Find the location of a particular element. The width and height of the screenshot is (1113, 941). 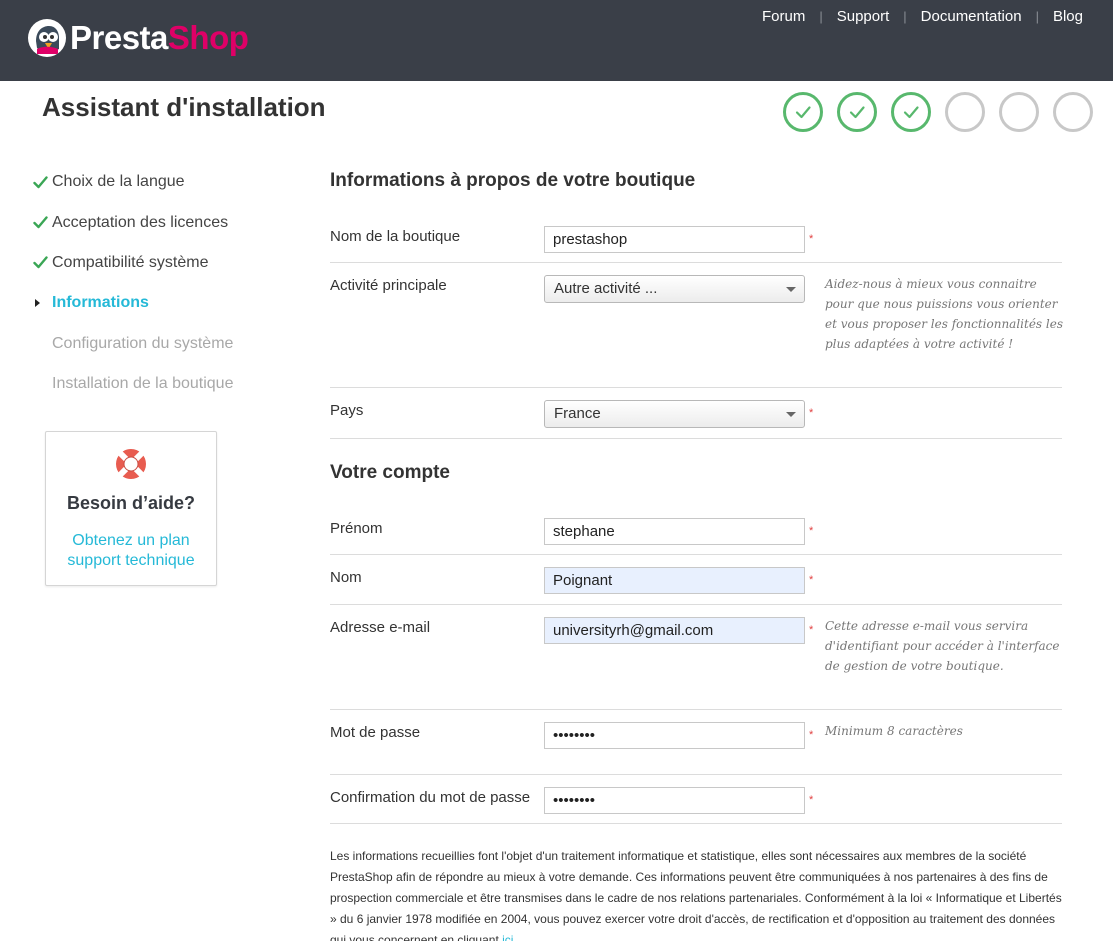

firstname-label: Prénom is located at coordinates (356, 528).